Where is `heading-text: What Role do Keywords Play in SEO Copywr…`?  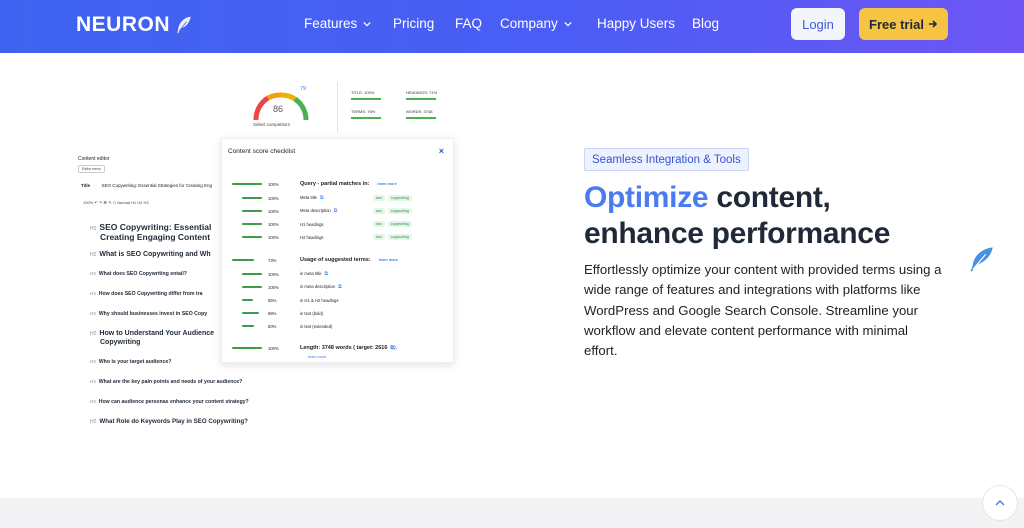 heading-text: What Role do Keywords Play in SEO Copywr… is located at coordinates (173, 421).